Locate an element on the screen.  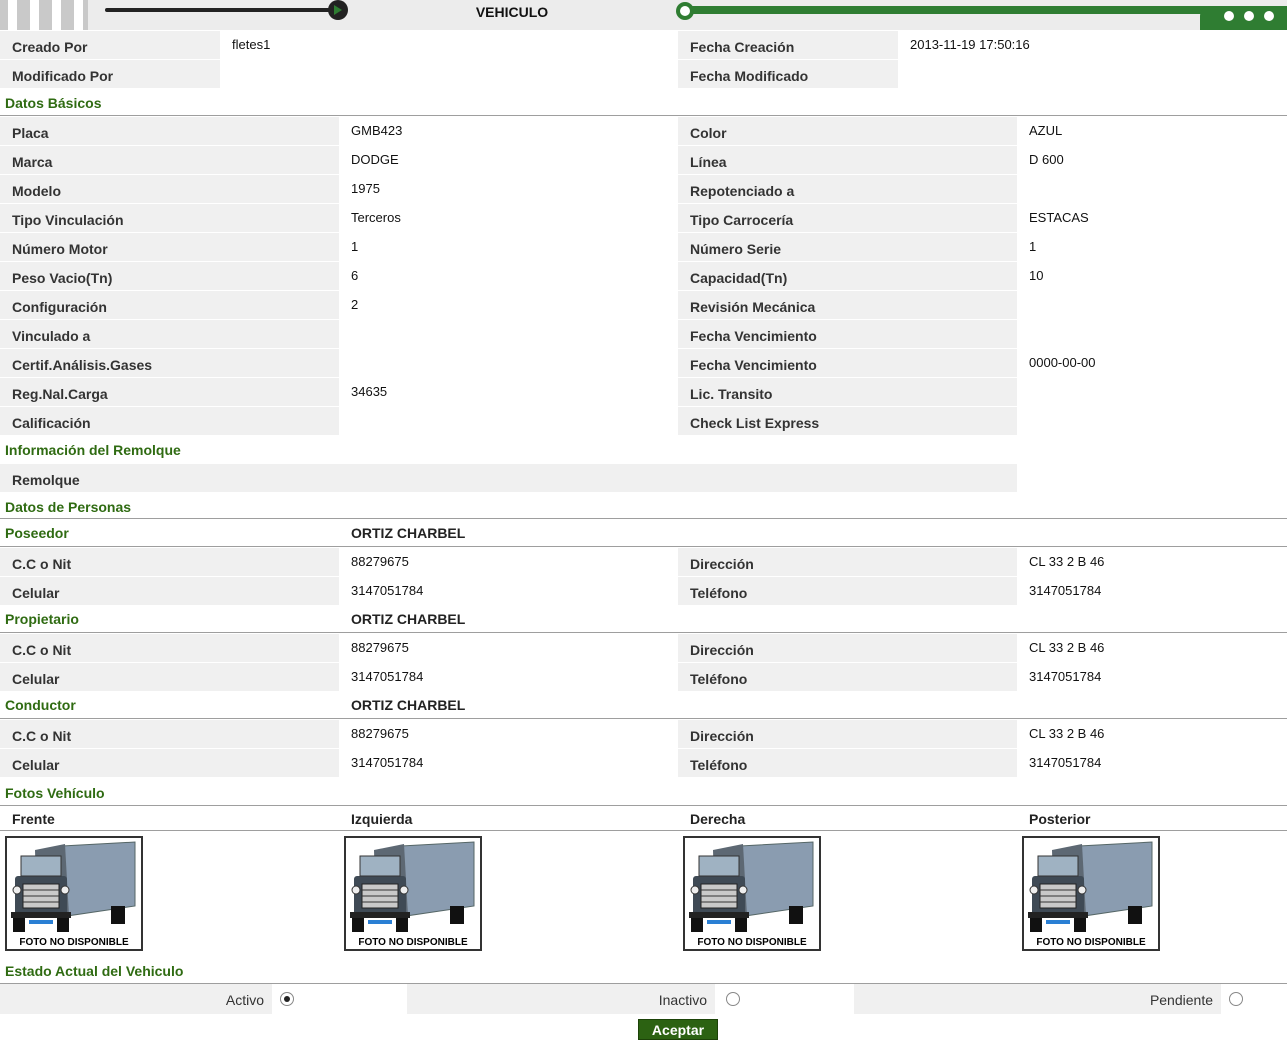
person-role: Conductor is located at coordinates (40, 705).